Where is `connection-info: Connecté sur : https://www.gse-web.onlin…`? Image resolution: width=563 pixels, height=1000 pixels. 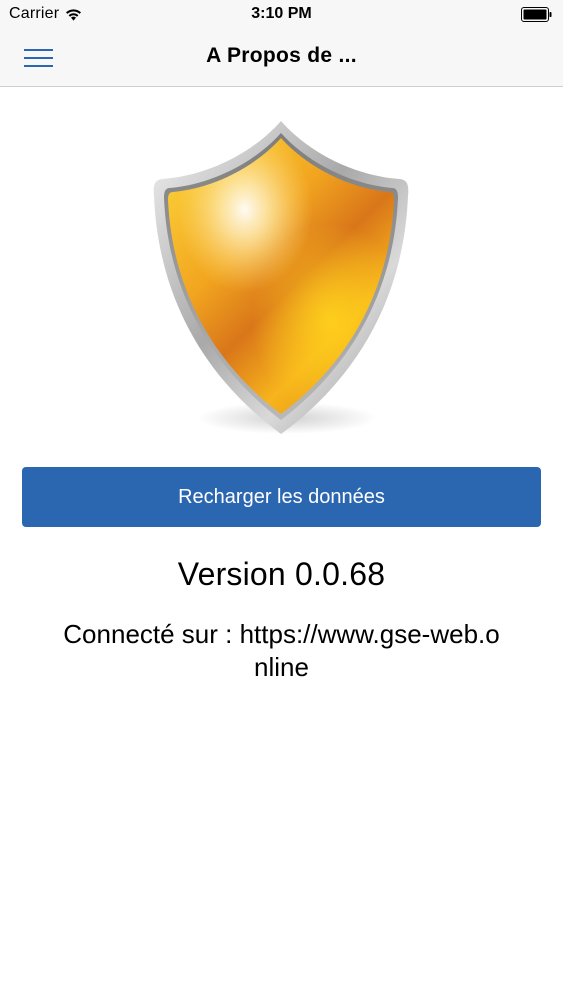
connection-info: Connecté sur : https://www.gse-web.onlin… is located at coordinates (281, 650).